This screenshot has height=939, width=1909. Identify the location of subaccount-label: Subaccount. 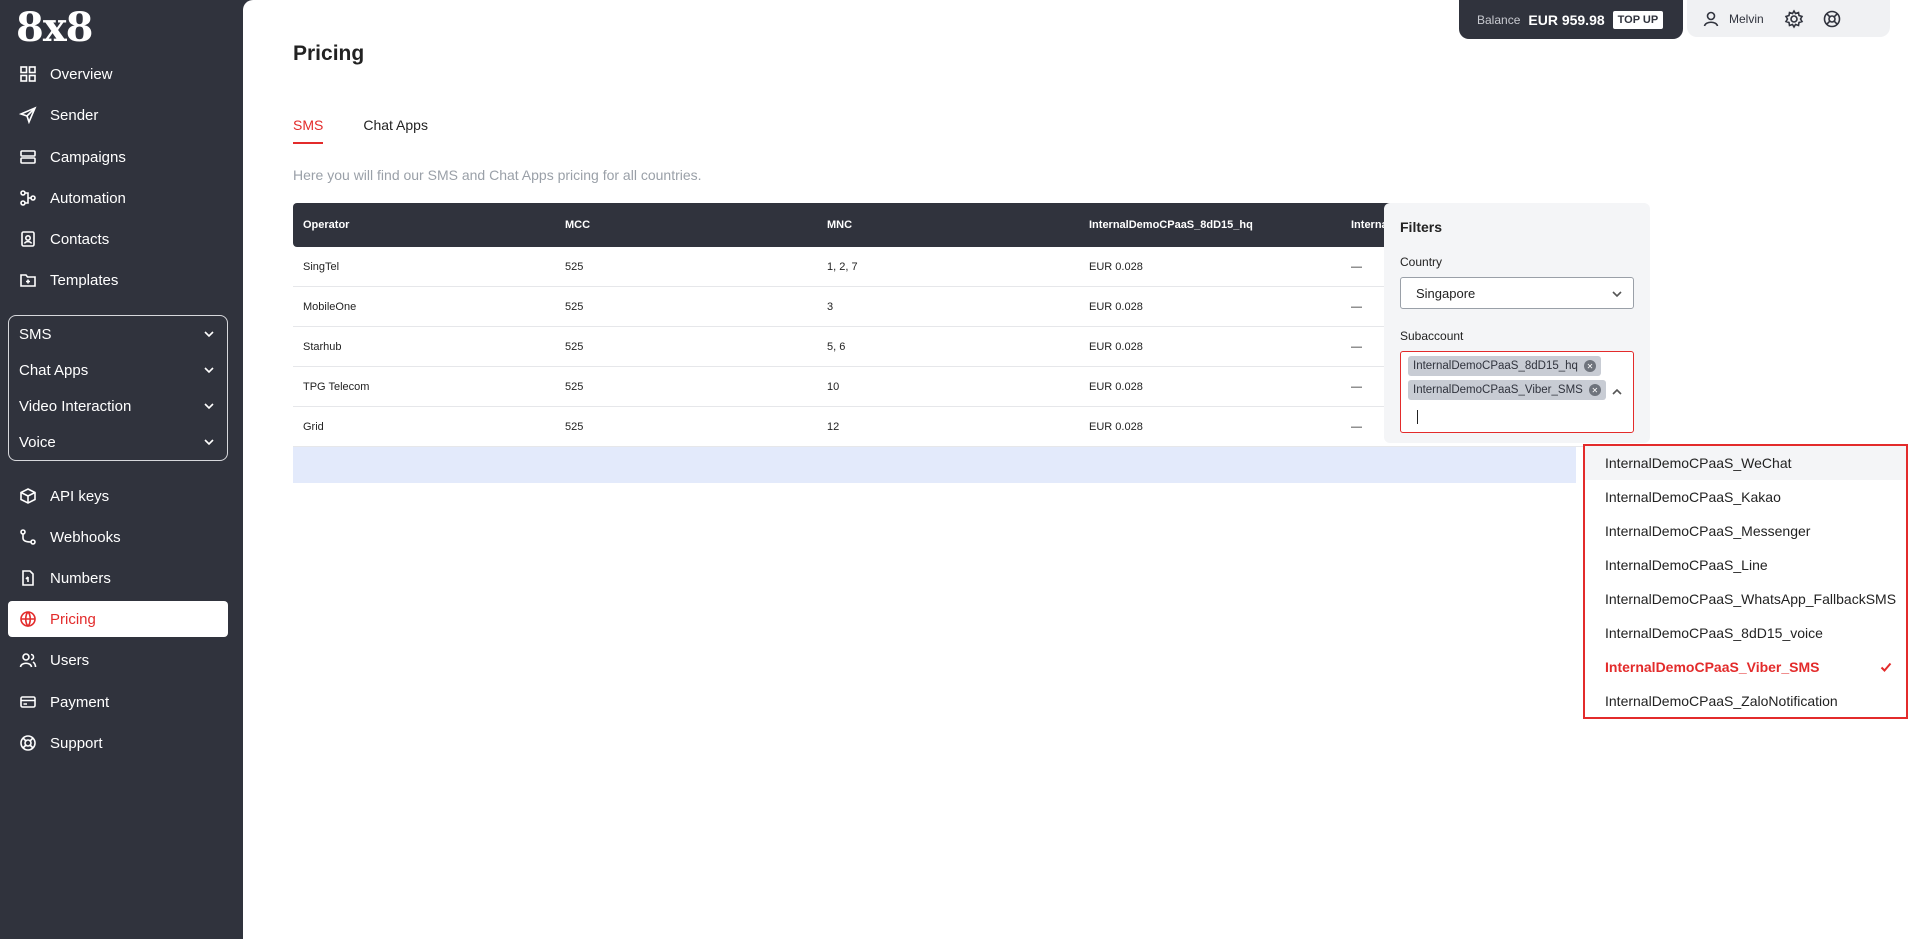
(1432, 336).